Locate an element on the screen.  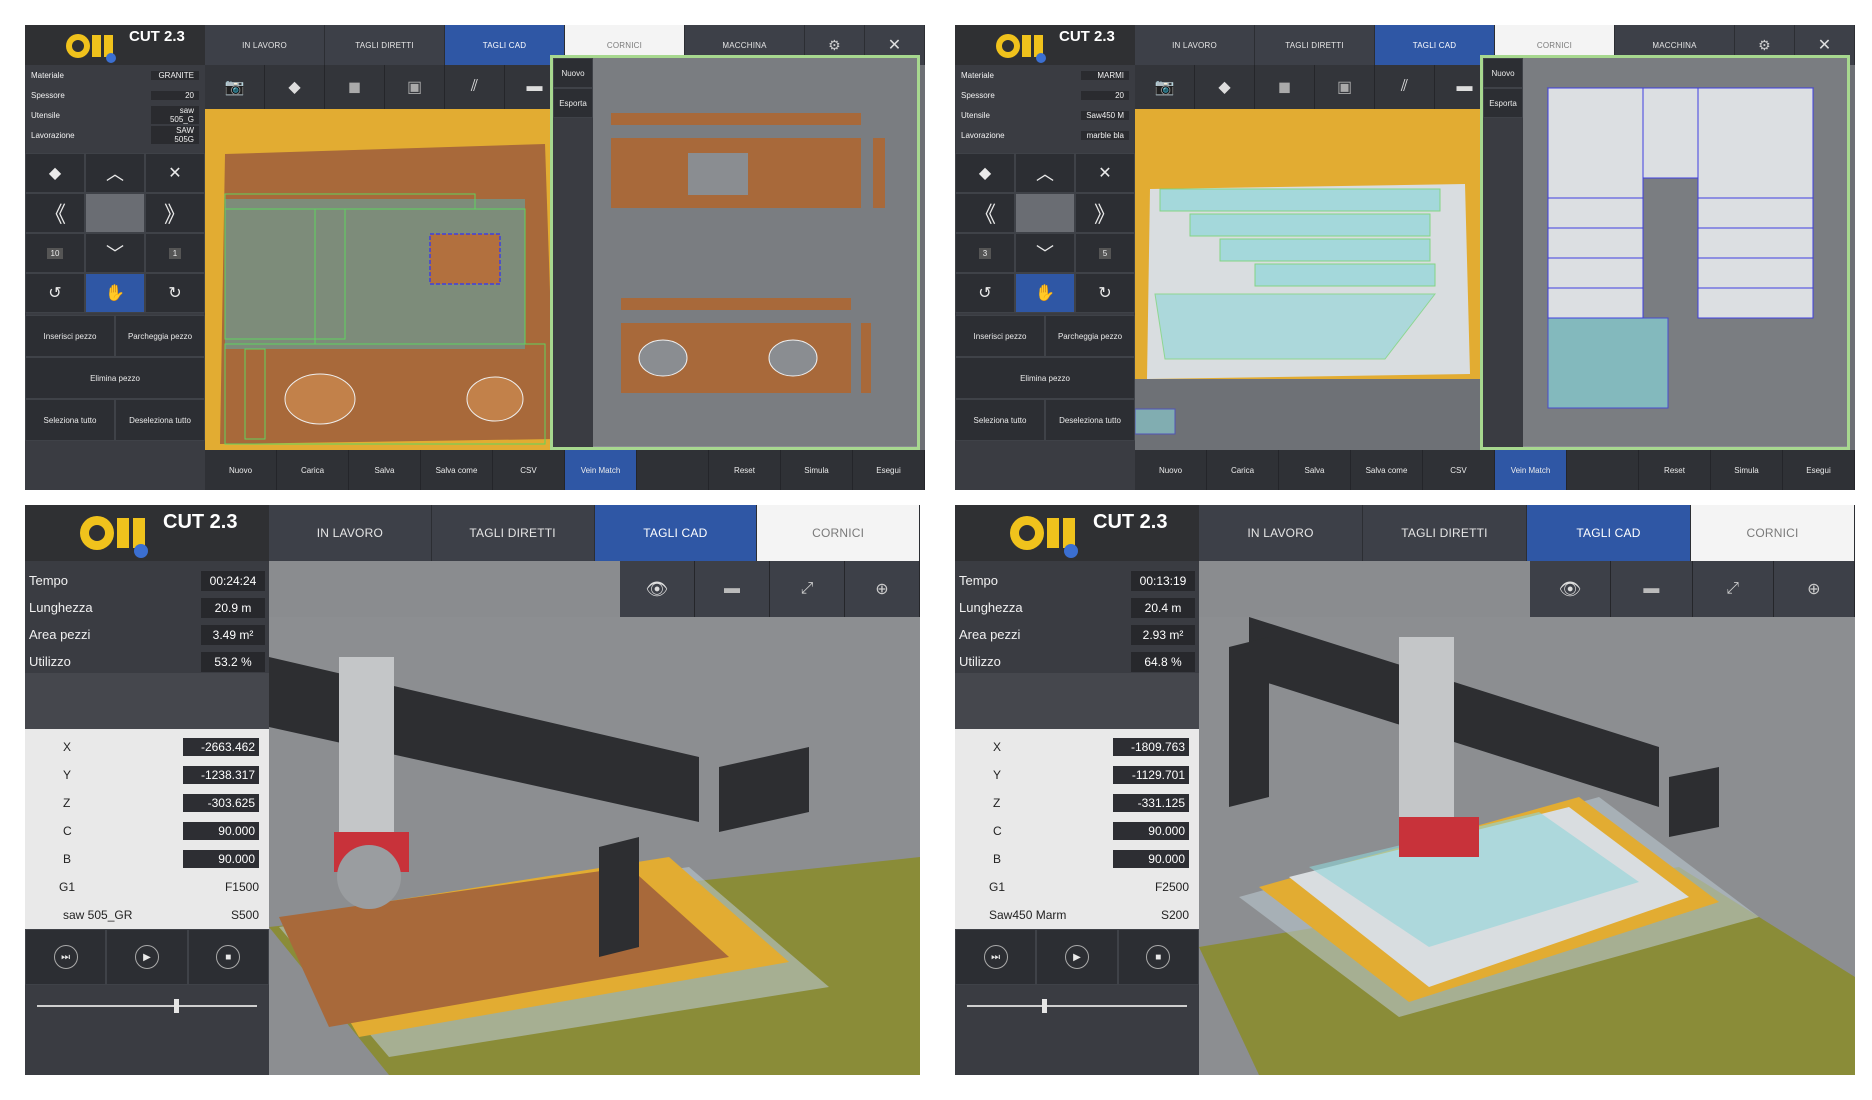
material-value: GRANITE is located at coordinates (175, 75).